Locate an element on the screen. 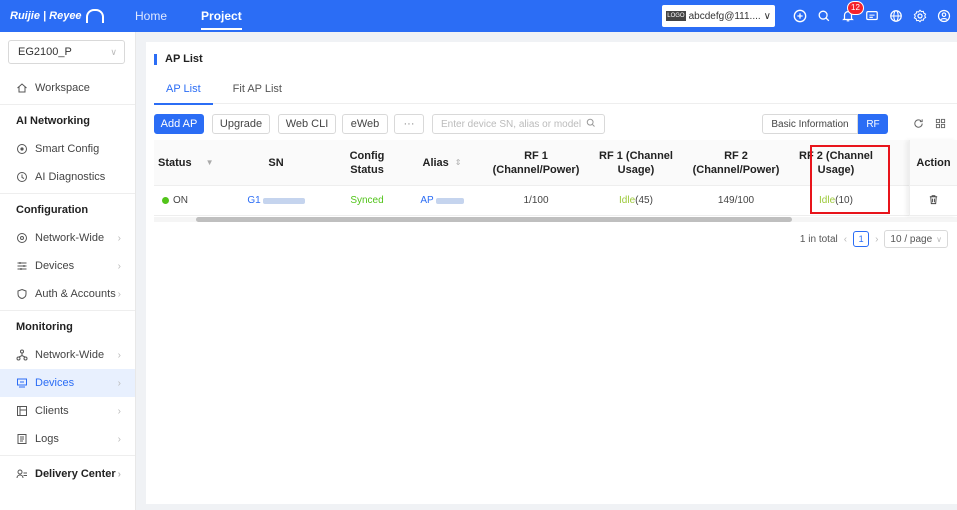 The image size is (957, 510). search-input is located at coordinates (511, 124).